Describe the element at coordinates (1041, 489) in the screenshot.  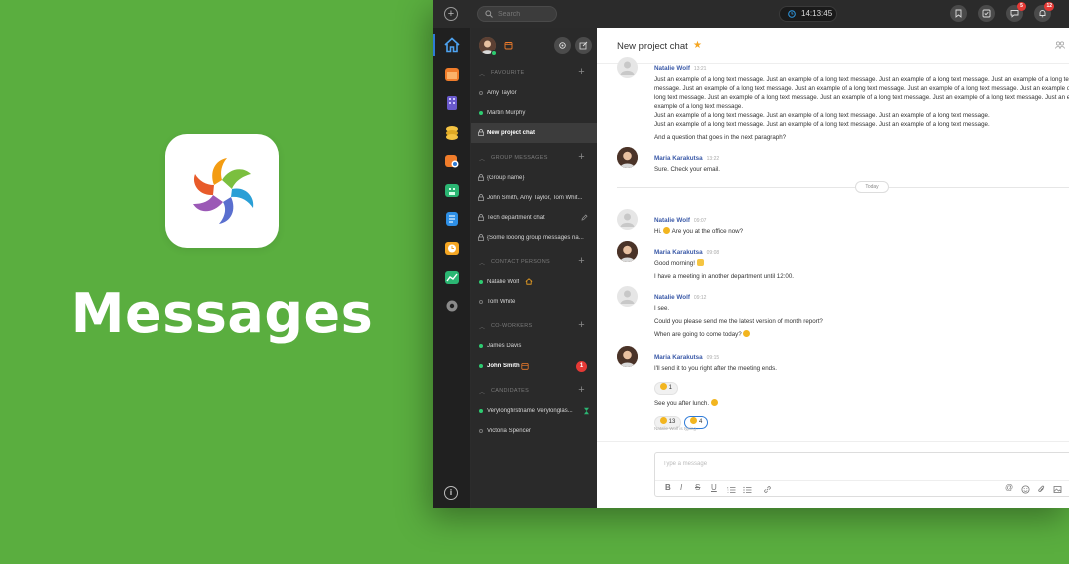
I see `paperclip-icon` at that location.